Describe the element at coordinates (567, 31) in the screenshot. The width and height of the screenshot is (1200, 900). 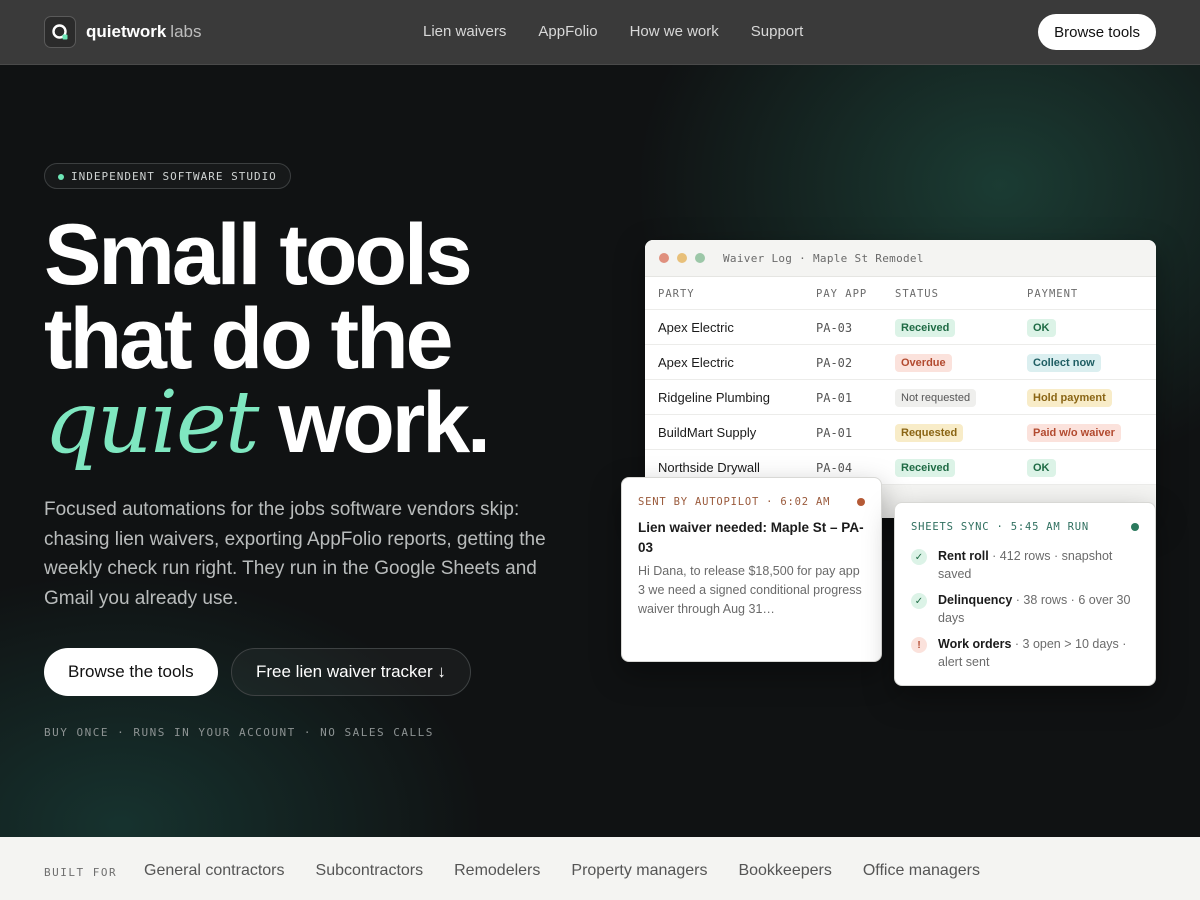
I see `nav-link-appfolio: AppFolio` at that location.